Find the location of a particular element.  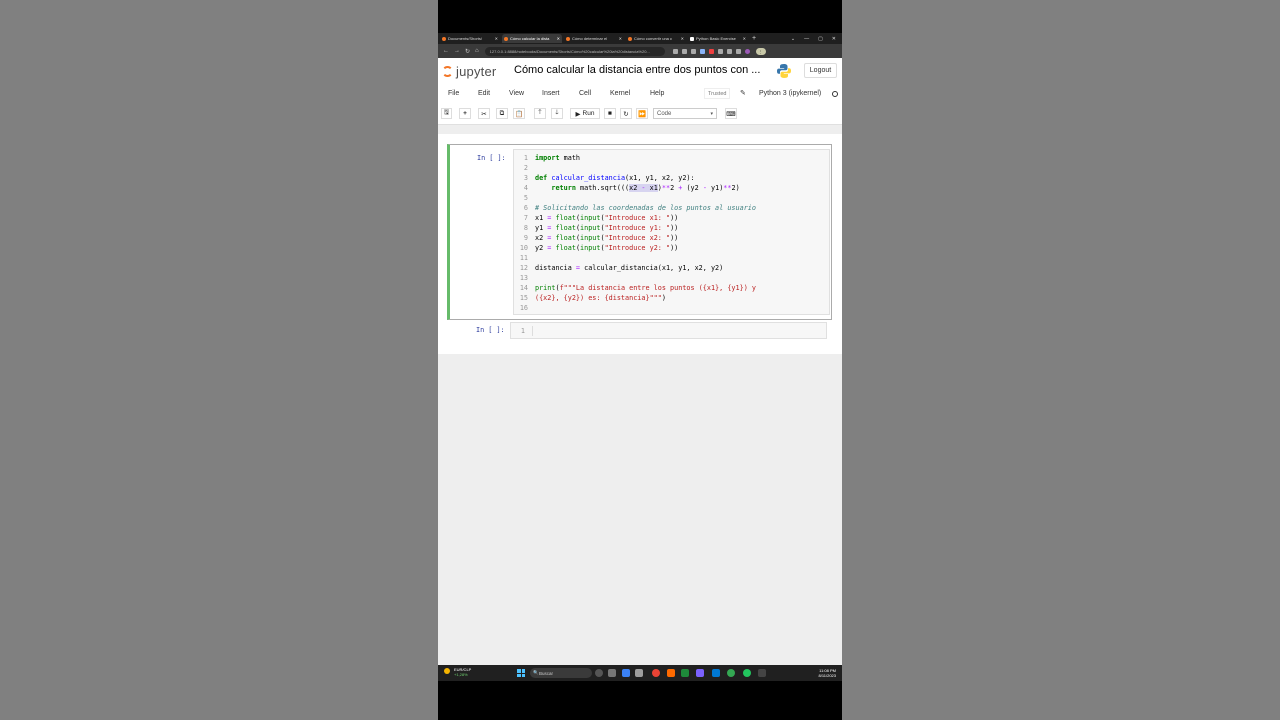

system-clock: 11:08 PM 8/11/2023 is located at coordinates (823, 673).